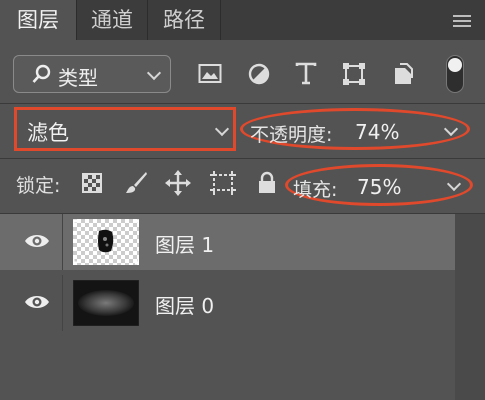  Describe the element at coordinates (41, 73) in the screenshot. I see `search-icon` at that location.